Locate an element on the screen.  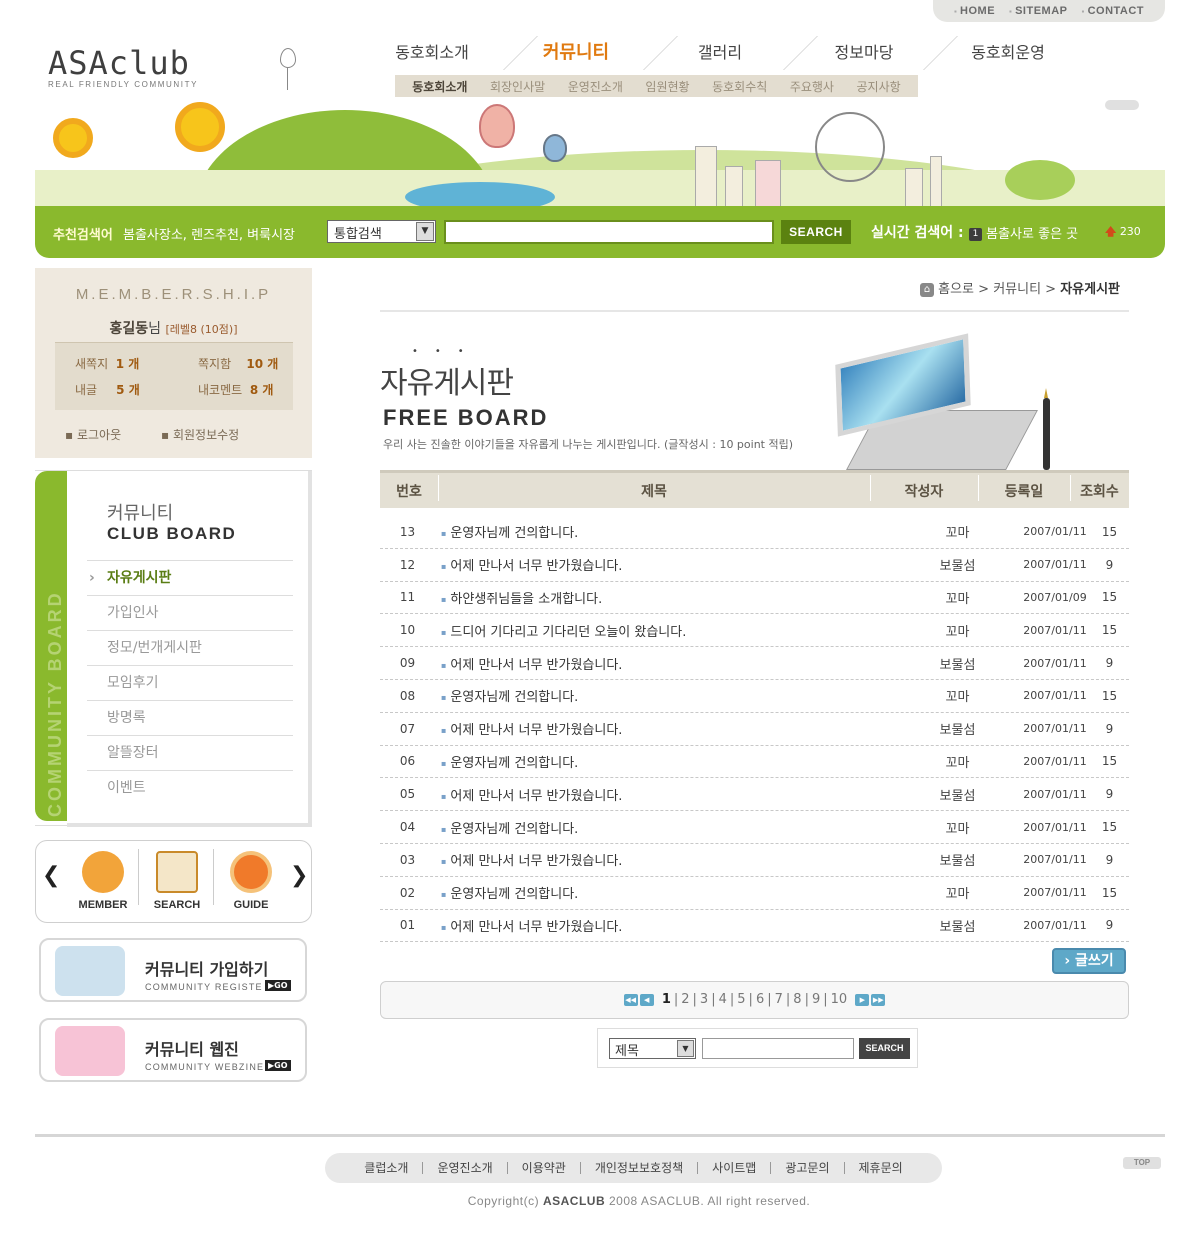
first-page-icon: ◀◀ is located at coordinates (630, 999).